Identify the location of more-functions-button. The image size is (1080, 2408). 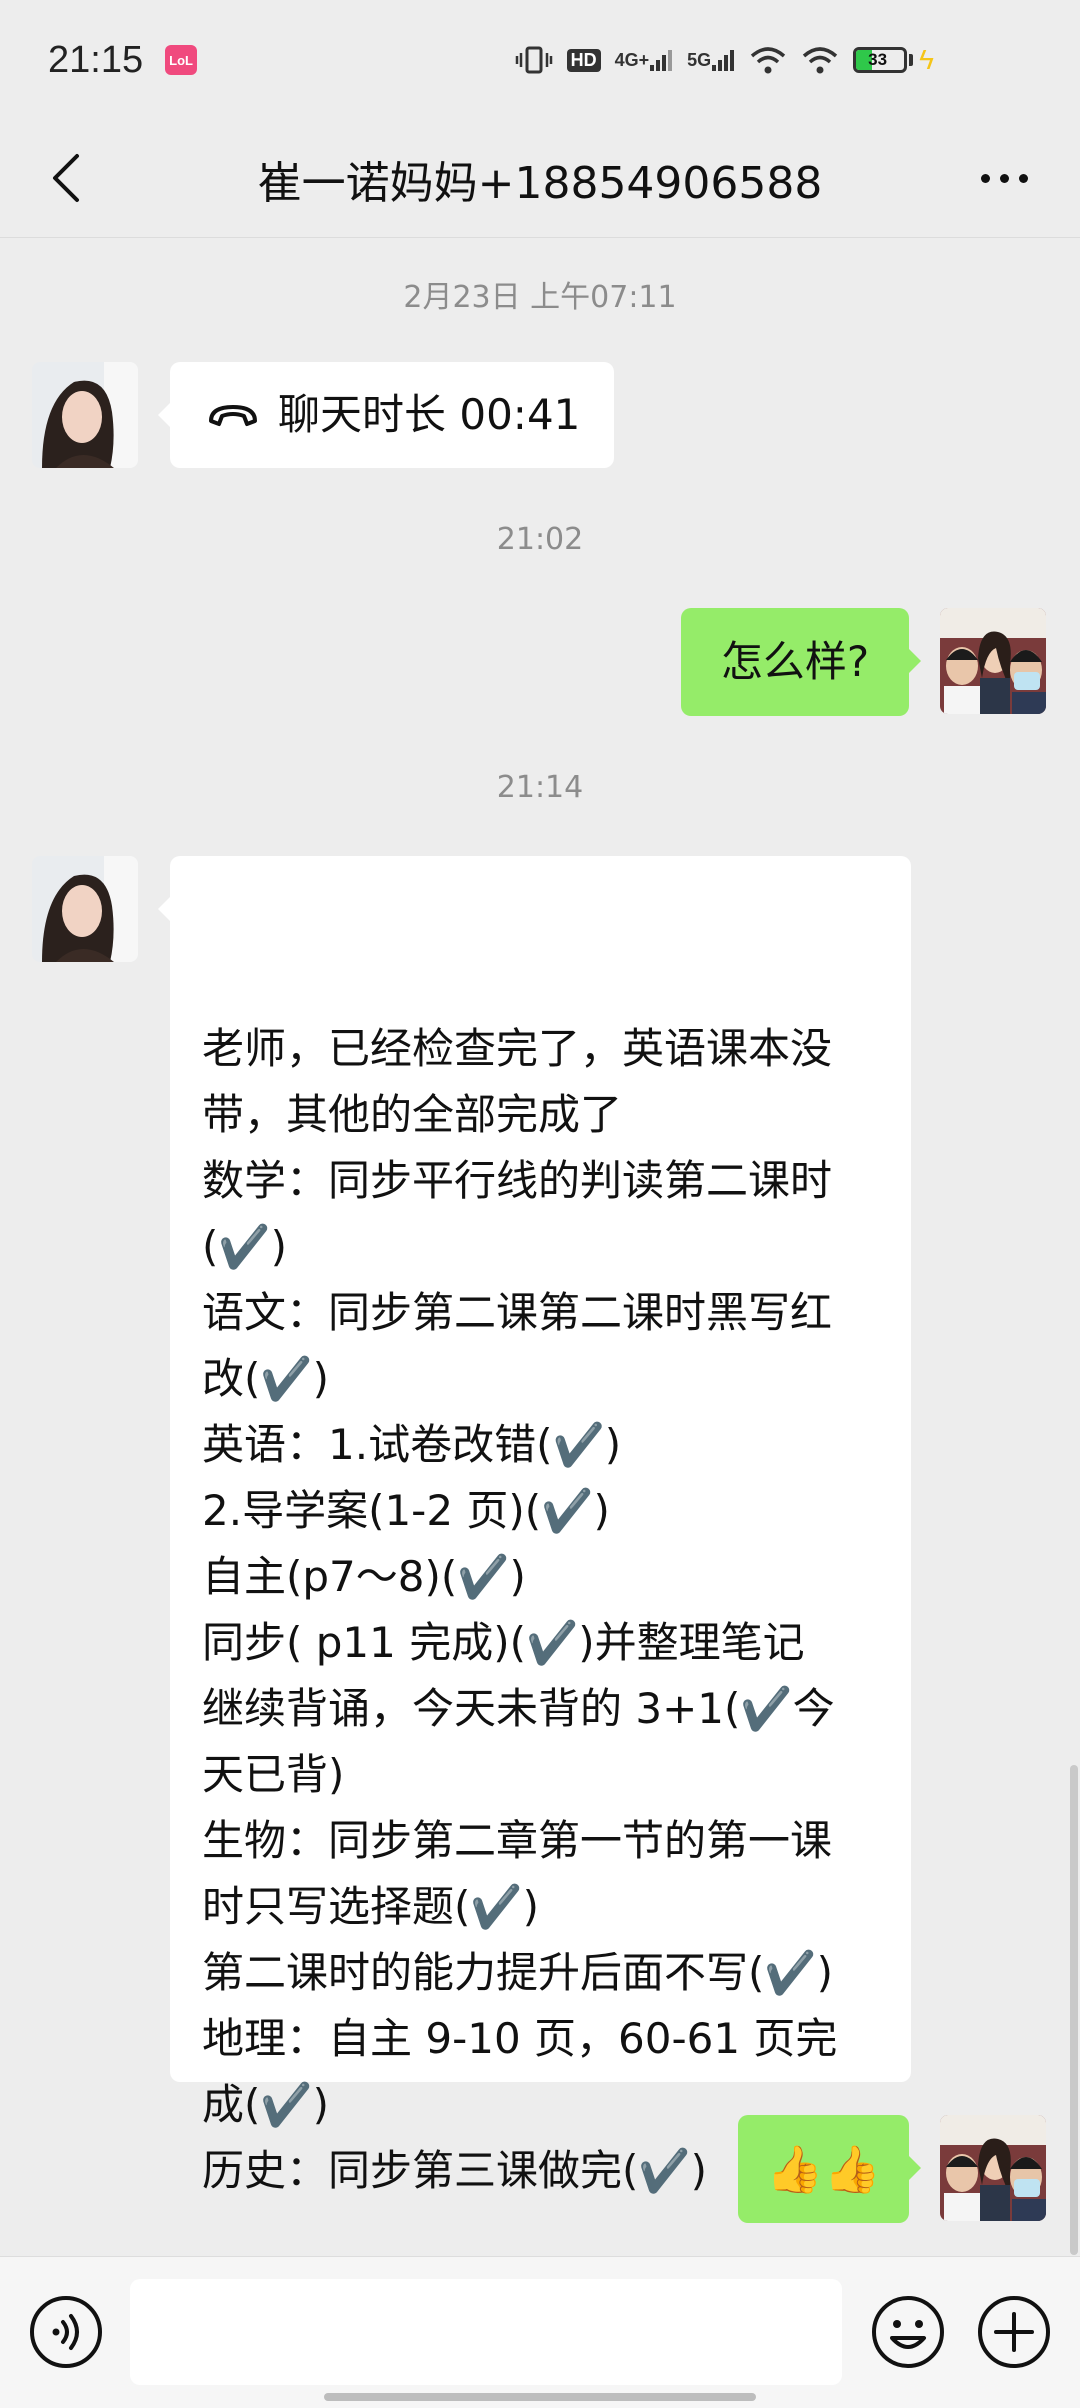
(1014, 2332).